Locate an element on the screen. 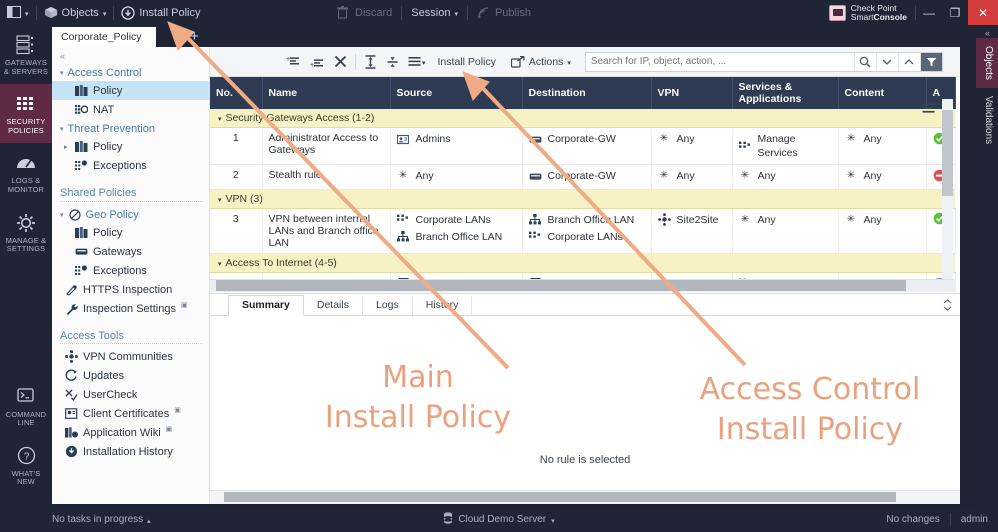 The width and height of the screenshot is (998, 532). column-header-services-applications: Services & Applications is located at coordinates (785, 93).